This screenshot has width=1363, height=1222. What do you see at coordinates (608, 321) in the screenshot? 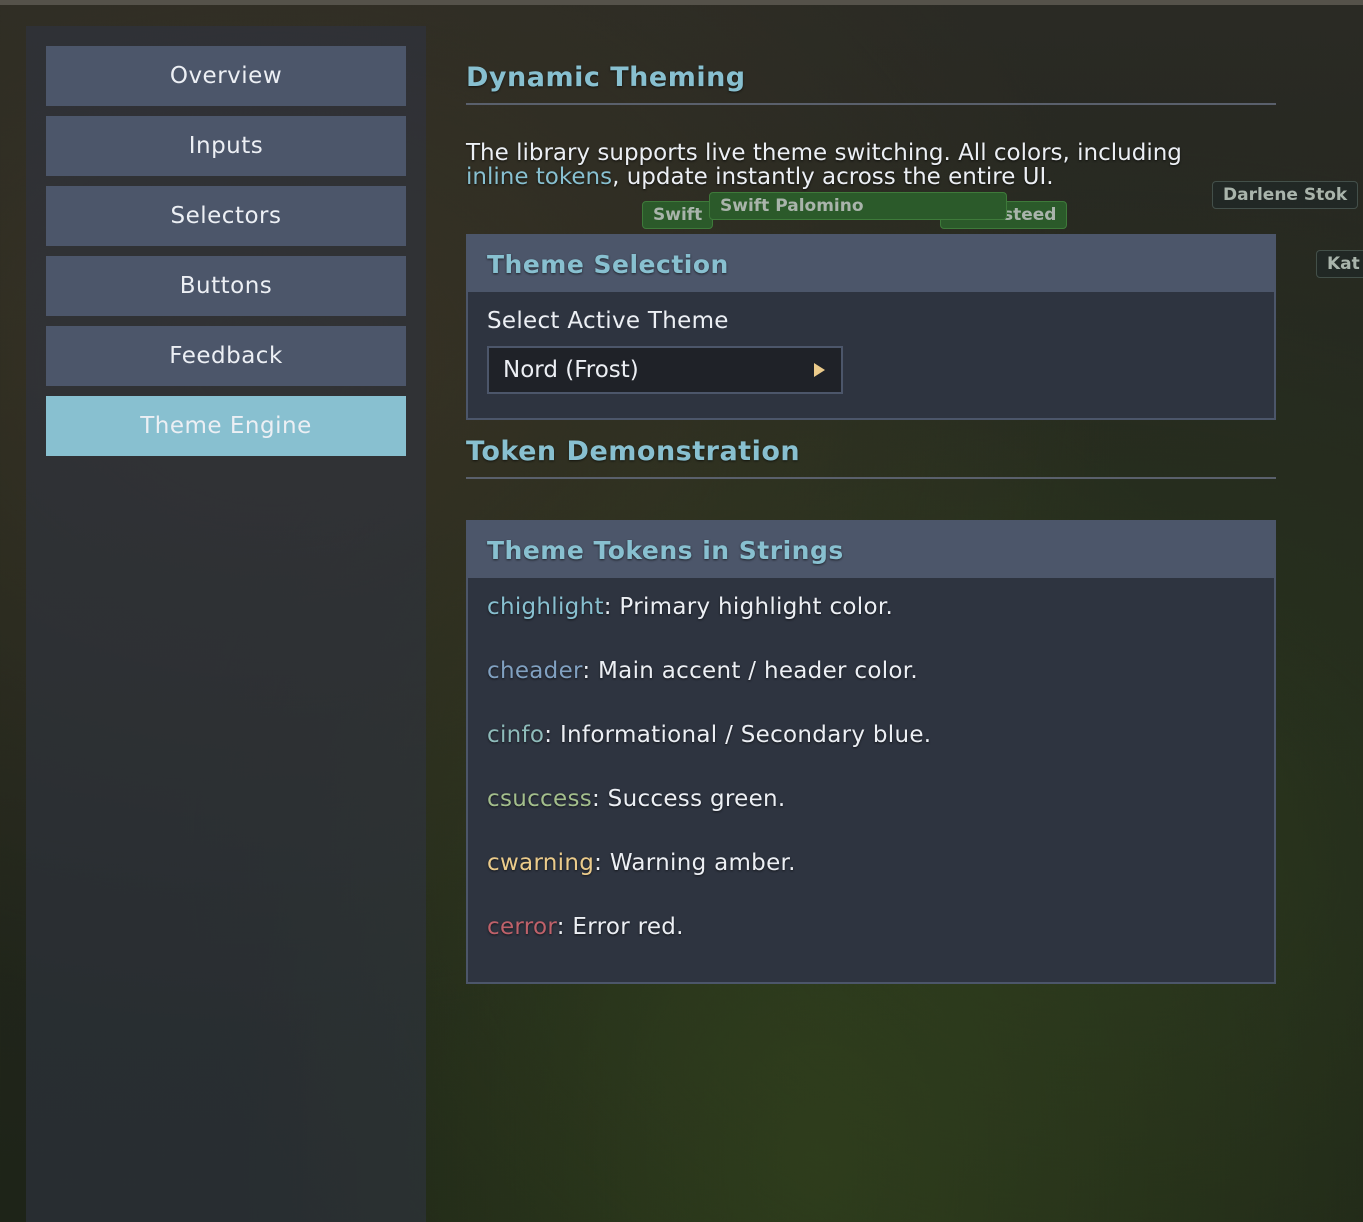
I see `select-theme-label: Select Active Theme` at bounding box center [608, 321].